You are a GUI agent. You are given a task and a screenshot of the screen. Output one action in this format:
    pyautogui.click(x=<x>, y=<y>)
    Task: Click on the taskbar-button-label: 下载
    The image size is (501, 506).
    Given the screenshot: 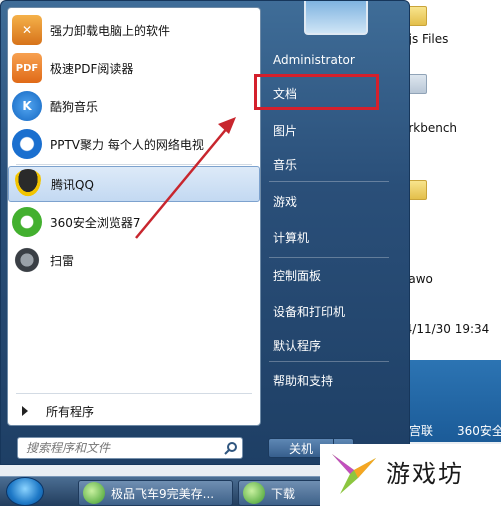 What is the action you would take?
    pyautogui.click(x=283, y=493)
    